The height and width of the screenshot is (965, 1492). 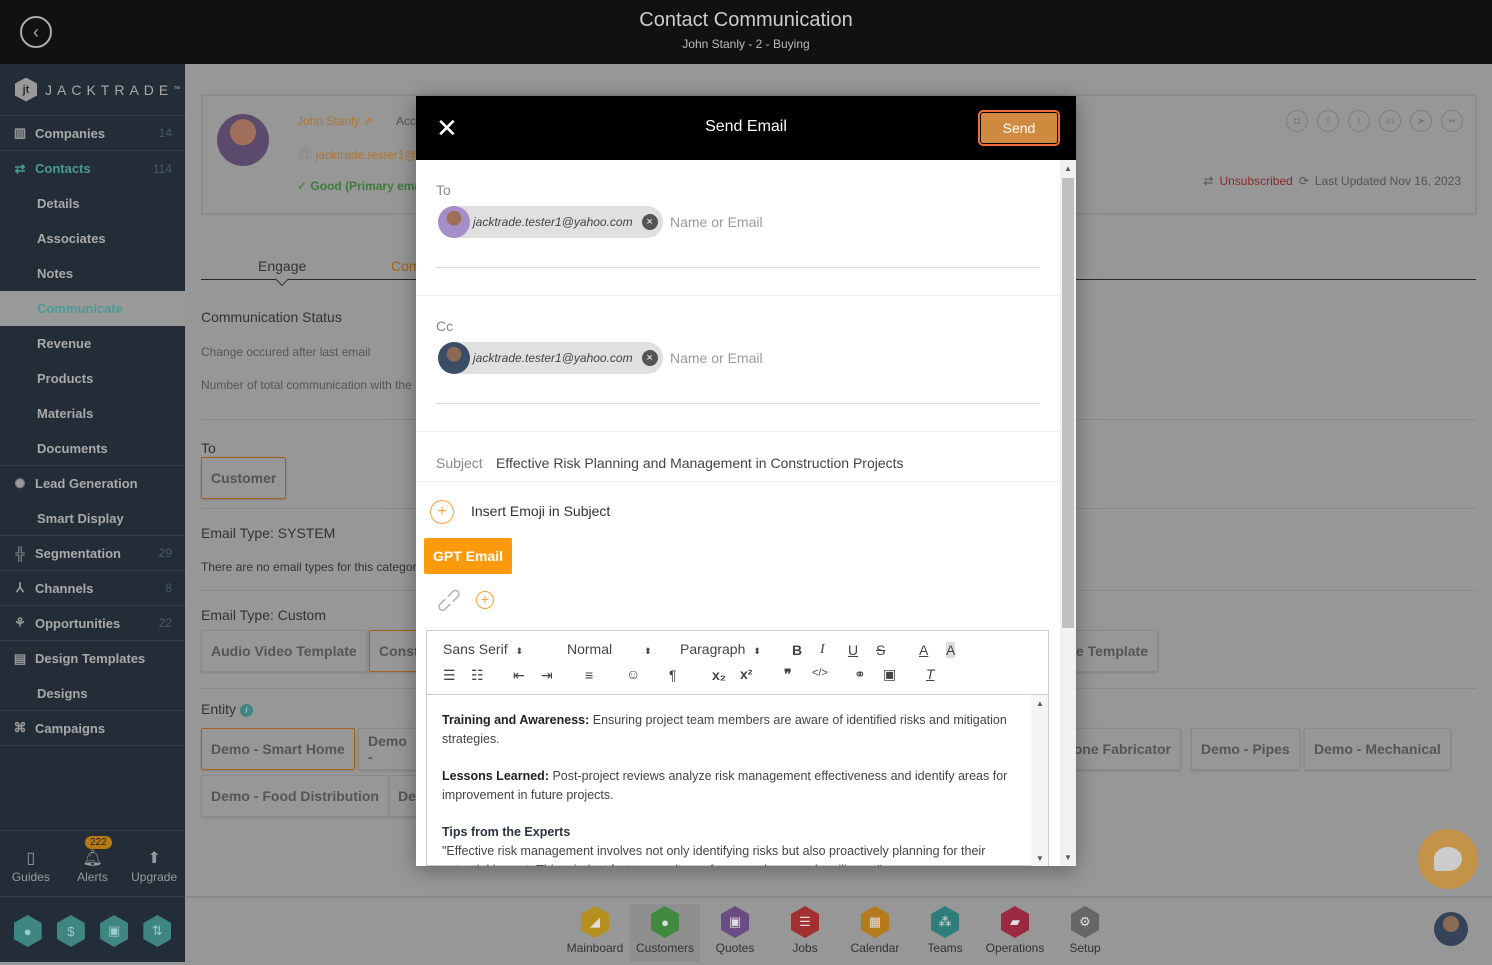 What do you see at coordinates (483, 649) in the screenshot?
I see `font-select: Sans Serif ⬍` at bounding box center [483, 649].